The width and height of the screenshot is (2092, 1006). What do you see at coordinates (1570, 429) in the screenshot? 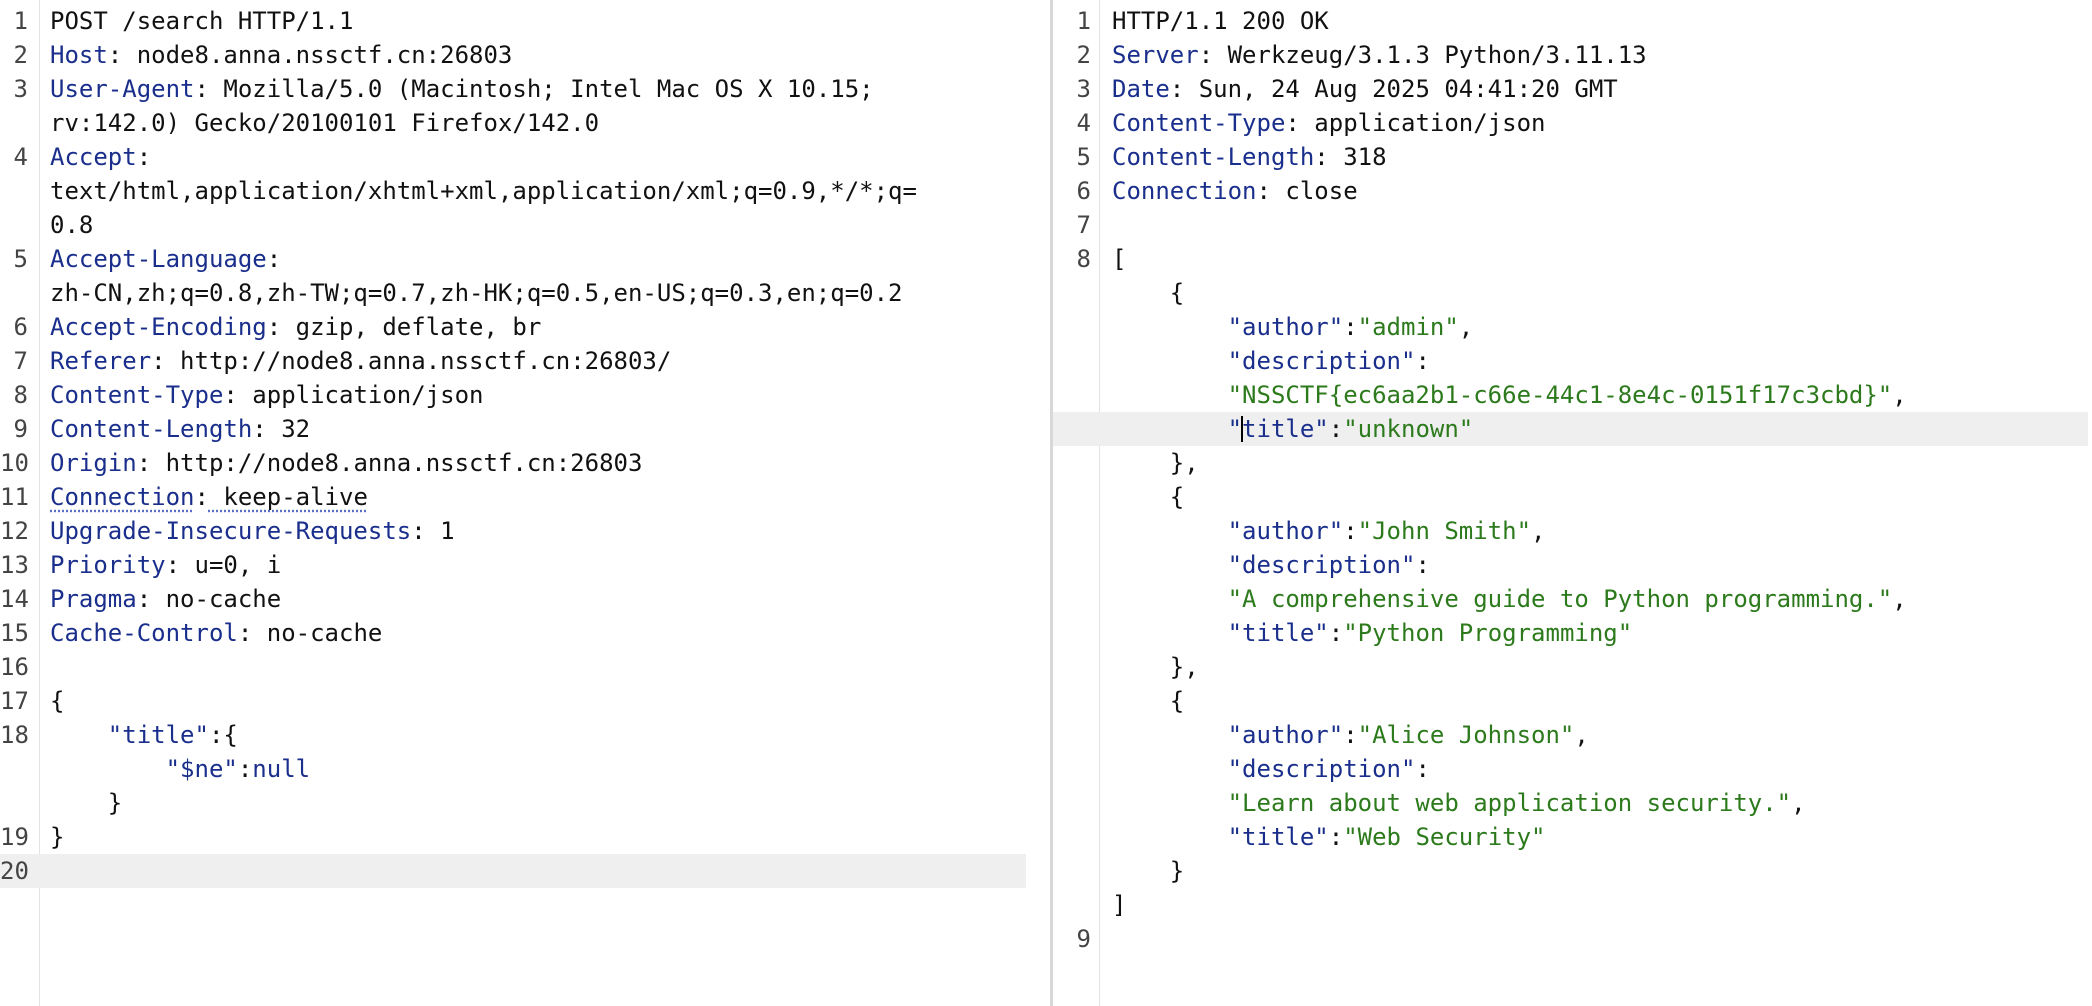
I see `code-line: "title":"unknown"` at bounding box center [1570, 429].